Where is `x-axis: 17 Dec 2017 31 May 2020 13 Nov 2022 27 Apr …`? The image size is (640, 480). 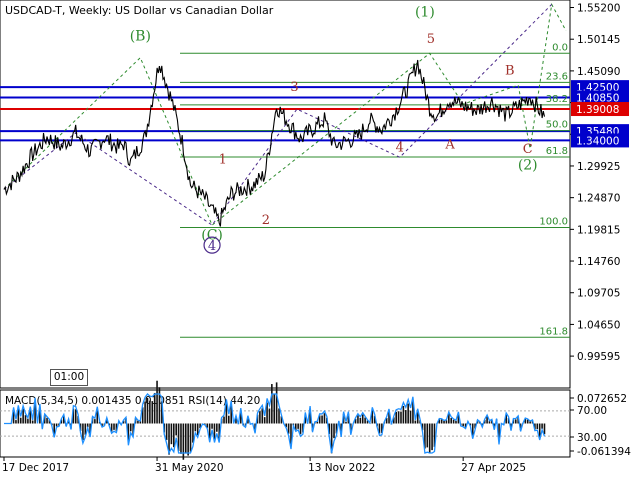
x-axis: 17 Dec 2017 31 May 2020 13 Nov 2022 27 Apr … is located at coordinates (264, 465).